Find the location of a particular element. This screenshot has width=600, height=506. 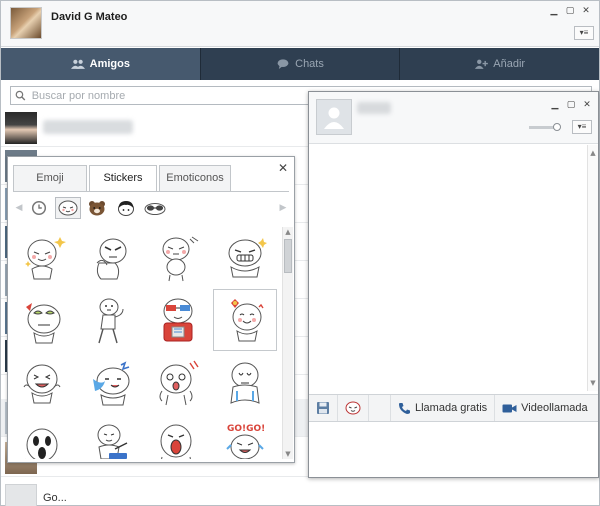

contact-avatar is located at coordinates (334, 117).